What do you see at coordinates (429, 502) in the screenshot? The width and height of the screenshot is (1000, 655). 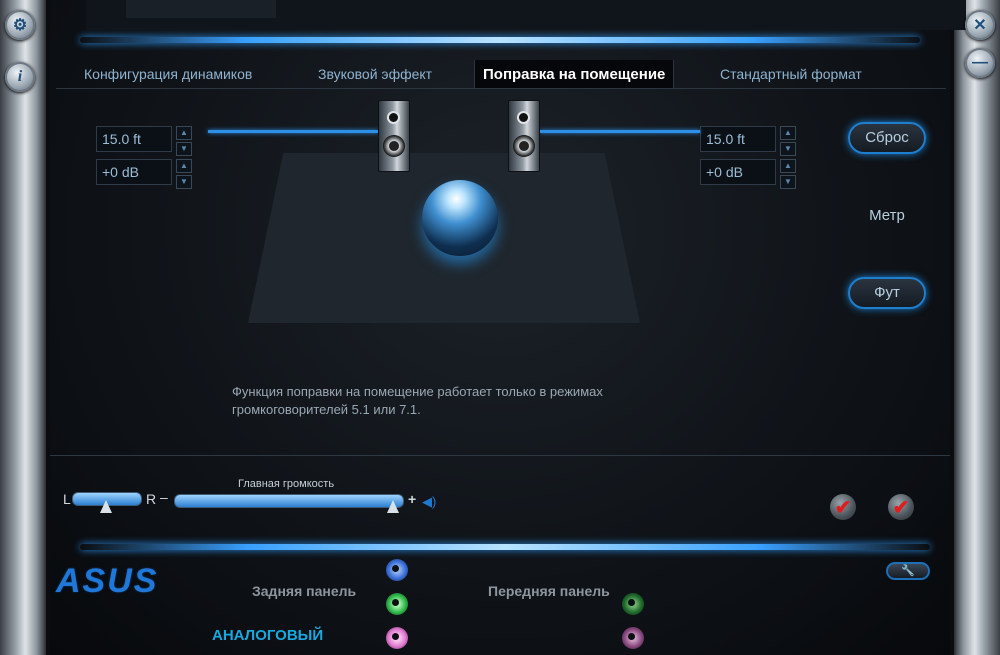 I see `volume-icon: ◀)` at bounding box center [429, 502].